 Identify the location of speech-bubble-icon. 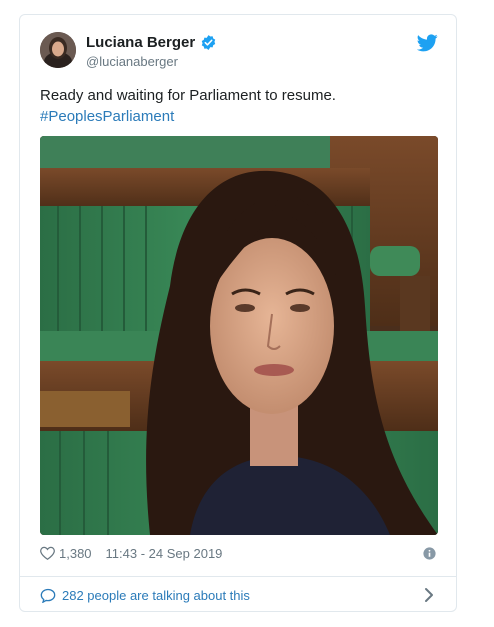
(48, 596).